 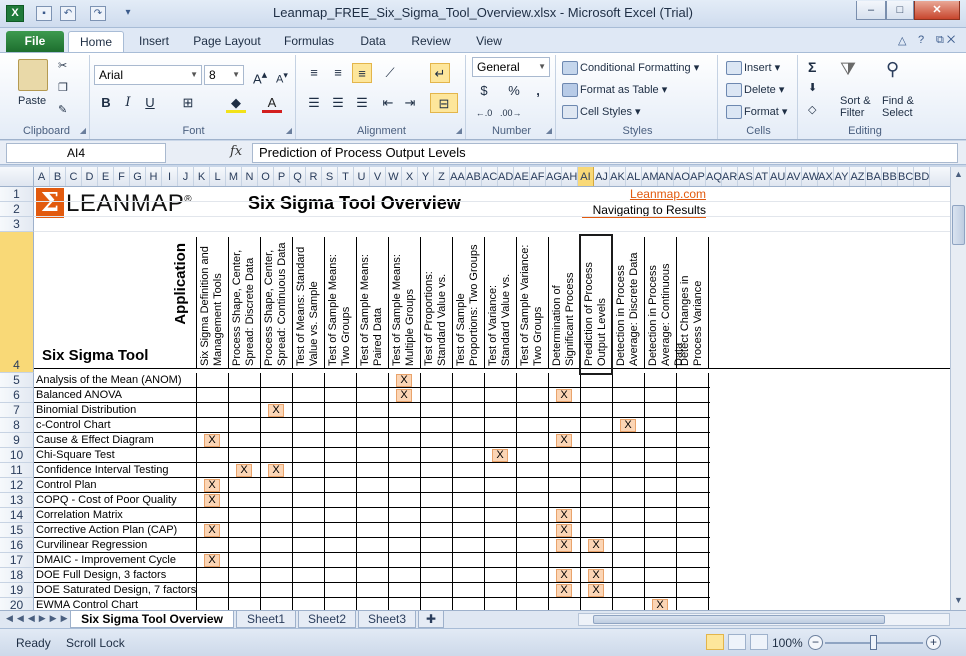 I want to click on row-header: 19, so click(x=17, y=590).